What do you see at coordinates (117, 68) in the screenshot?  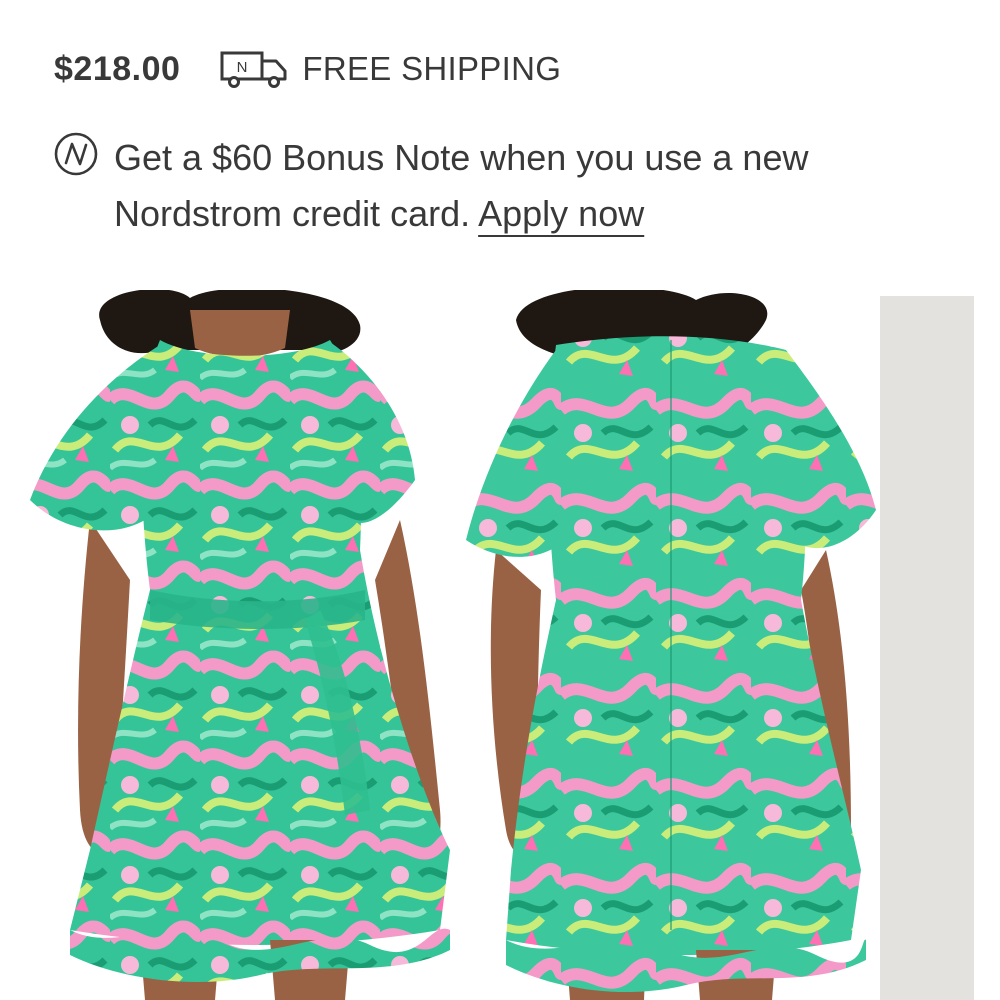 I see `product-price: $218.00` at bounding box center [117, 68].